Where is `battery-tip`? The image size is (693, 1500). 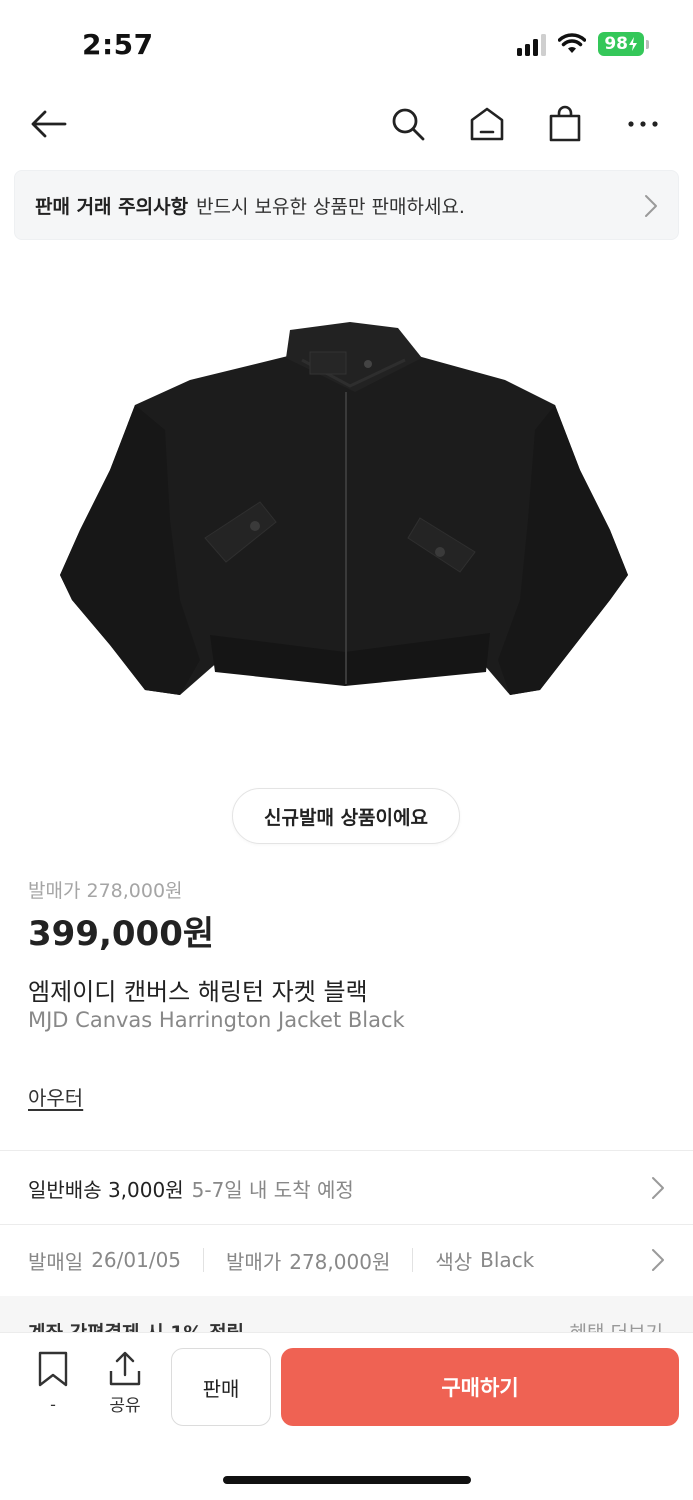 battery-tip is located at coordinates (647, 44).